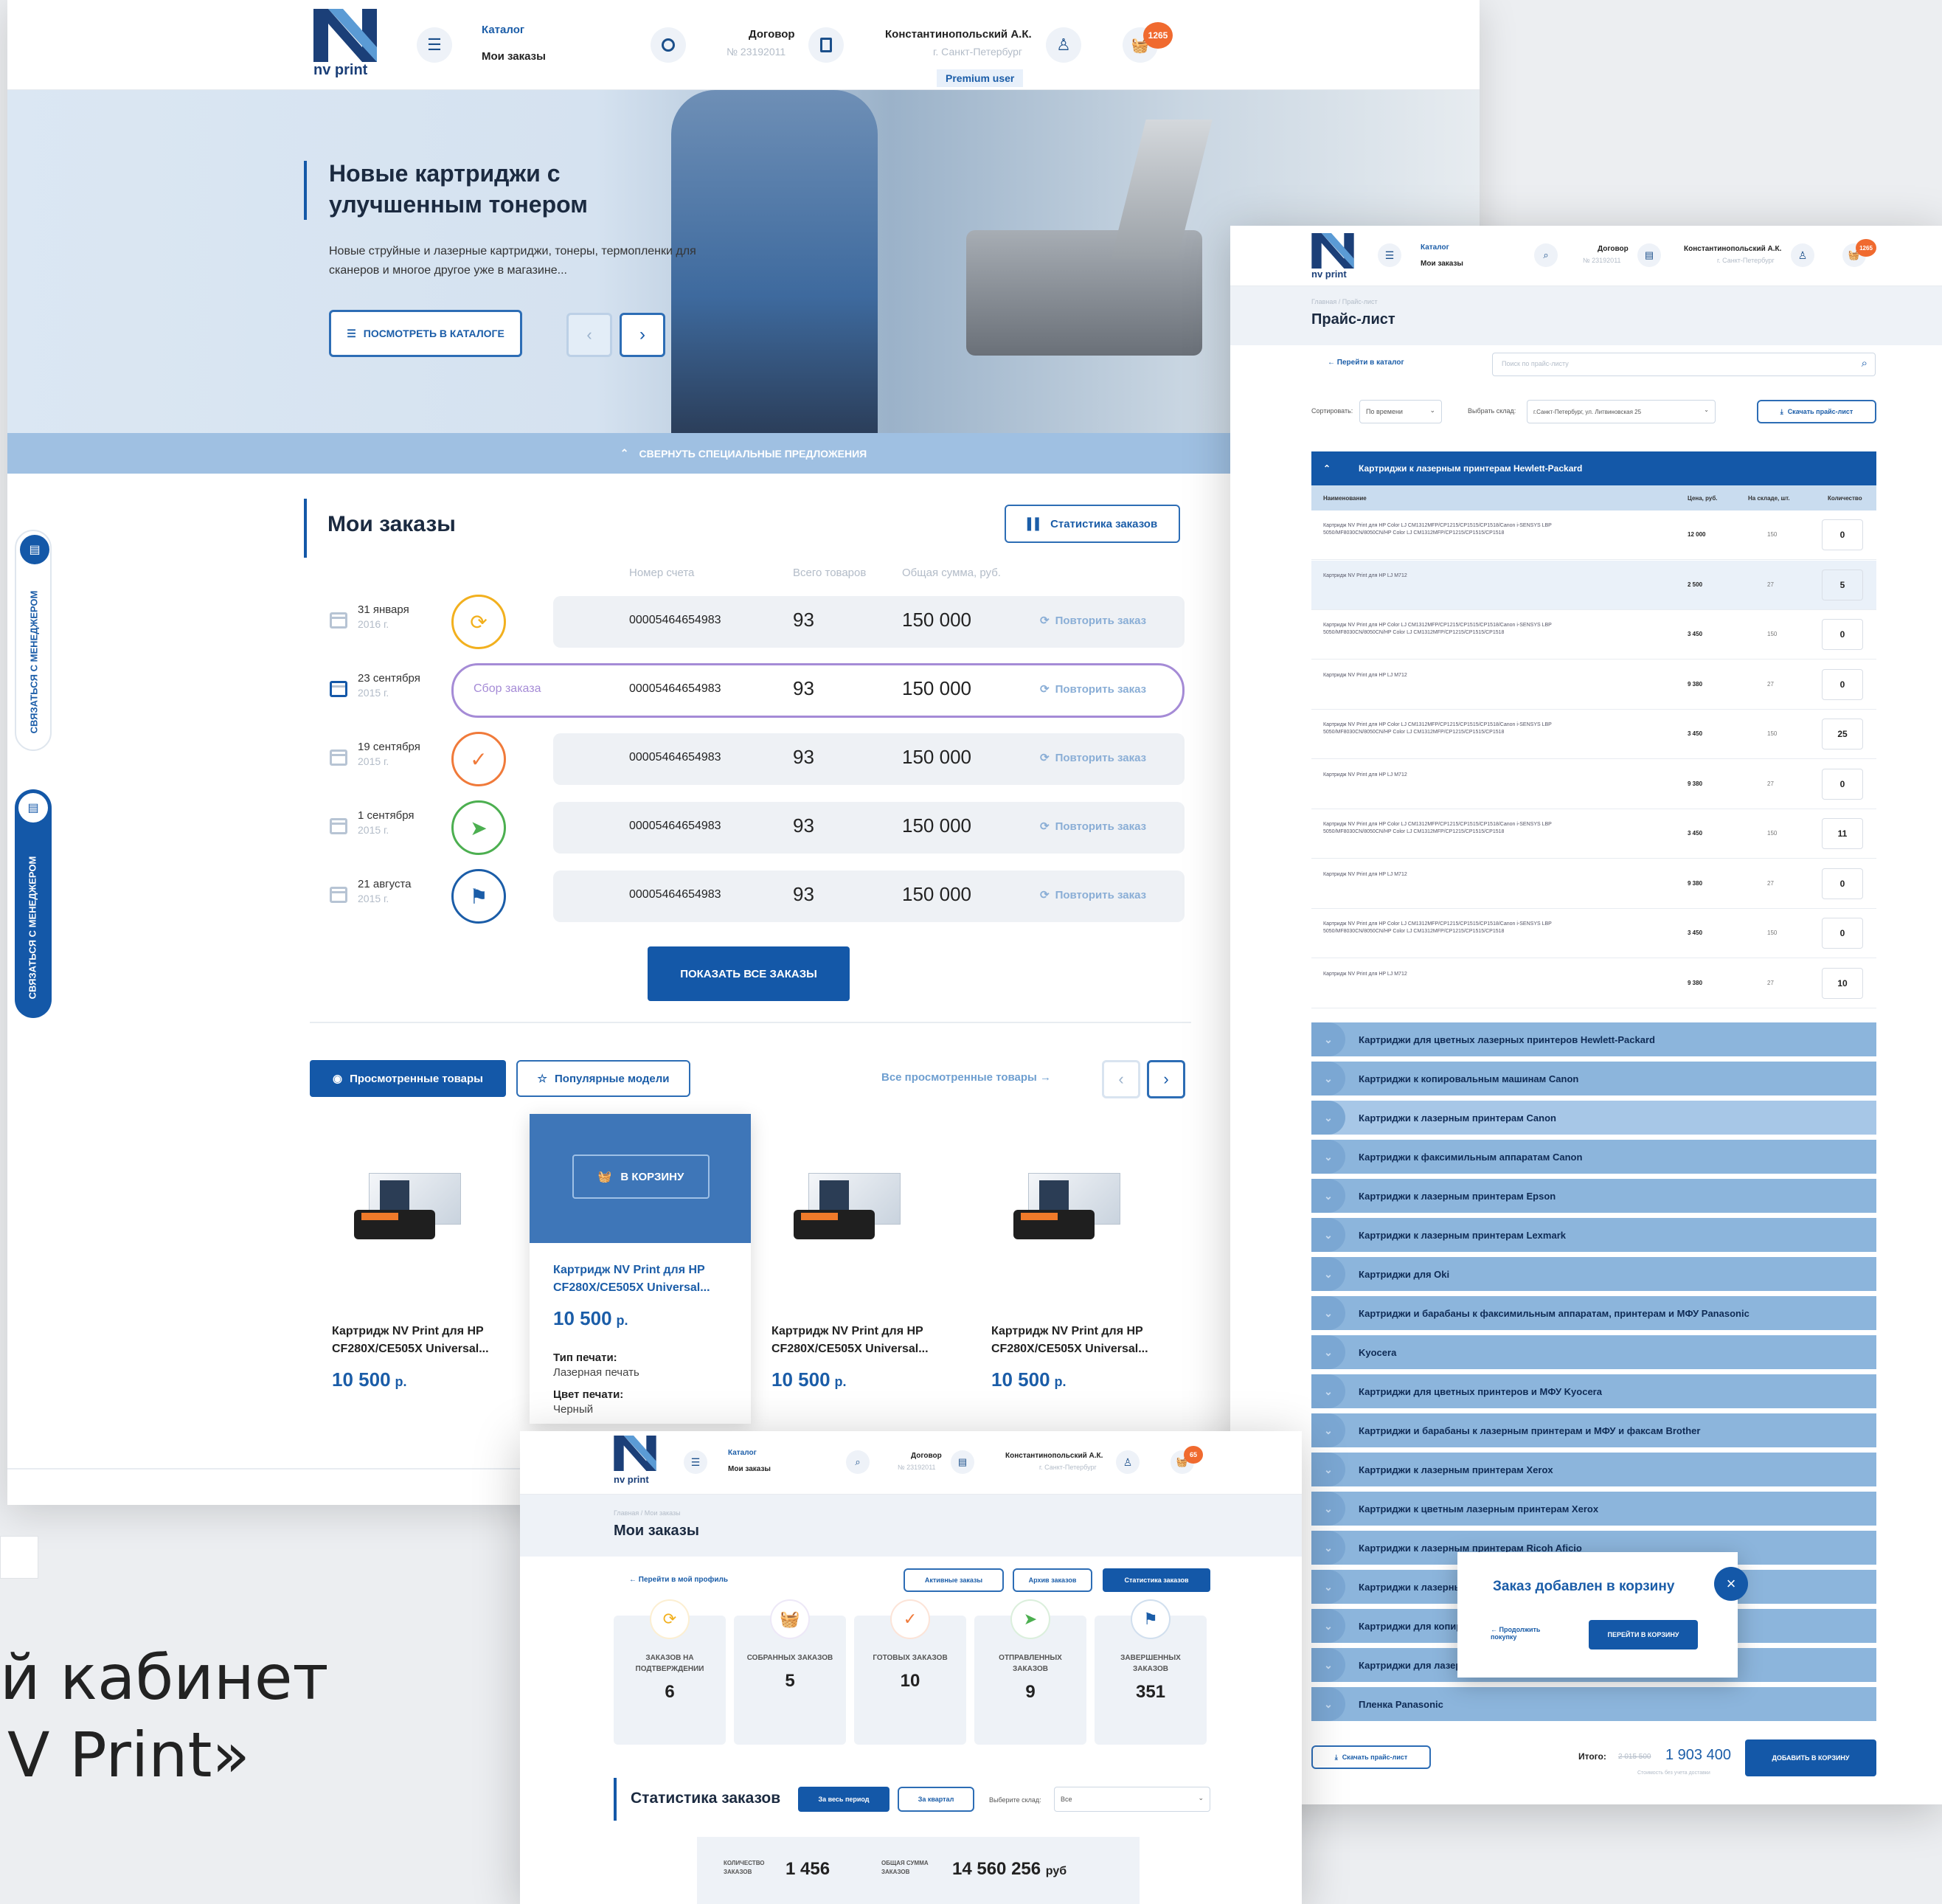  Describe the element at coordinates (589, 335) in the screenshot. I see `hero-prev-button: ‹` at that location.